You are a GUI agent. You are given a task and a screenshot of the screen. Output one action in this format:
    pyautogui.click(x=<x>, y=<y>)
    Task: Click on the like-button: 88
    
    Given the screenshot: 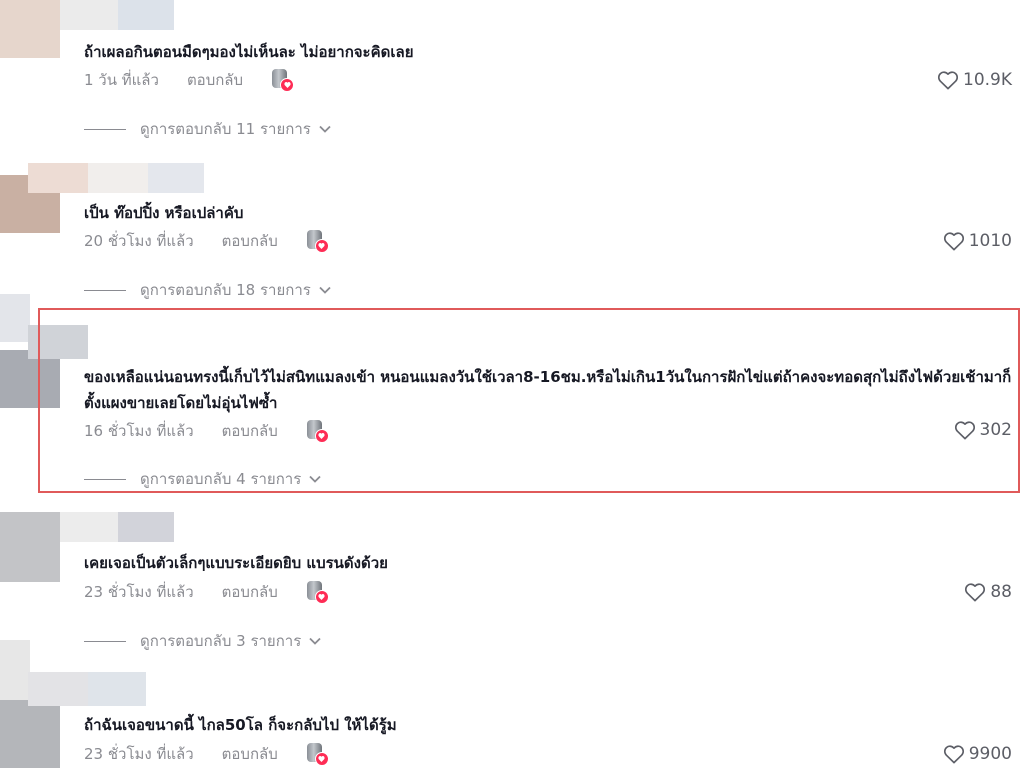 What is the action you would take?
    pyautogui.click(x=988, y=592)
    